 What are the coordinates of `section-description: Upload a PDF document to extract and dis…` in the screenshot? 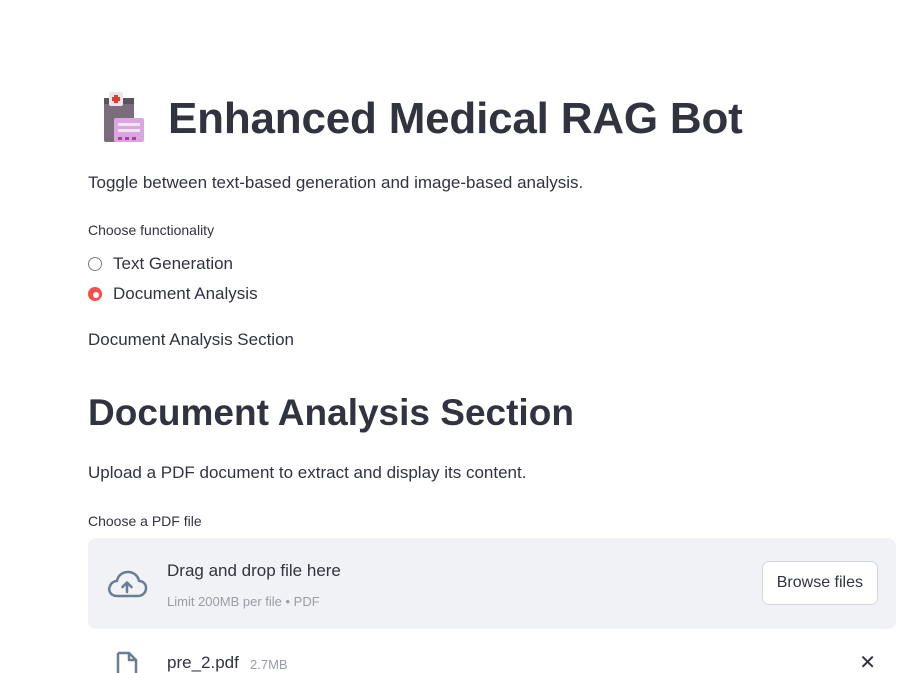 It's located at (307, 472).